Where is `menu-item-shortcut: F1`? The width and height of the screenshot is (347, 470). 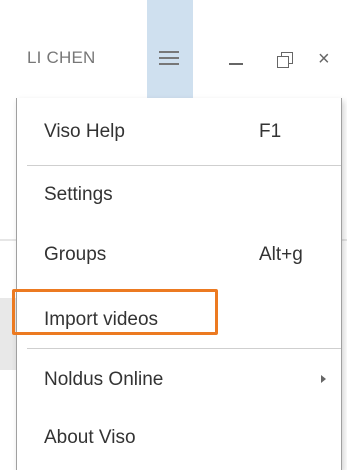
menu-item-shortcut: F1 is located at coordinates (270, 131).